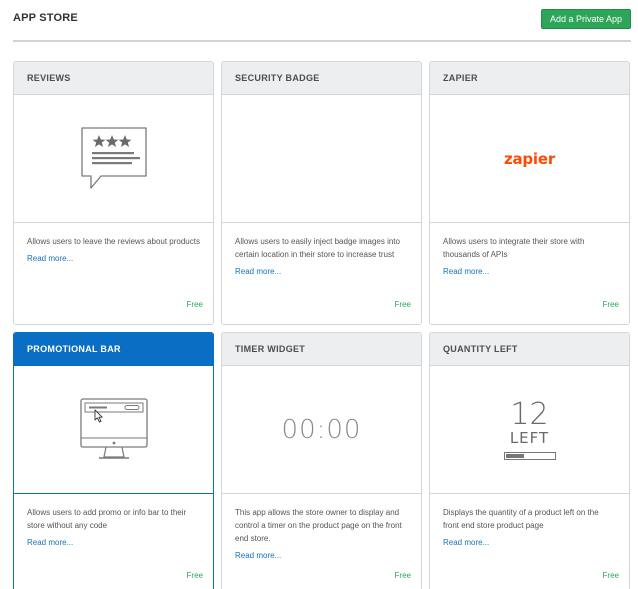 The image size is (638, 589). What do you see at coordinates (514, 455) in the screenshot?
I see `quantity-bar-fill` at bounding box center [514, 455].